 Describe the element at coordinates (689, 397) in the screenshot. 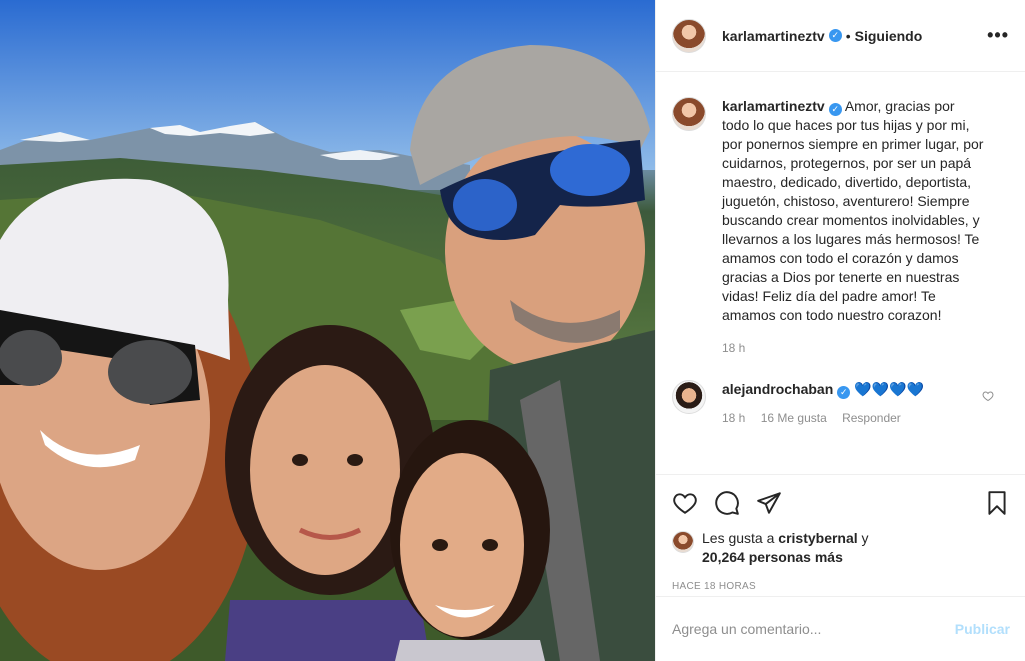

I see `commenter-avatar` at that location.